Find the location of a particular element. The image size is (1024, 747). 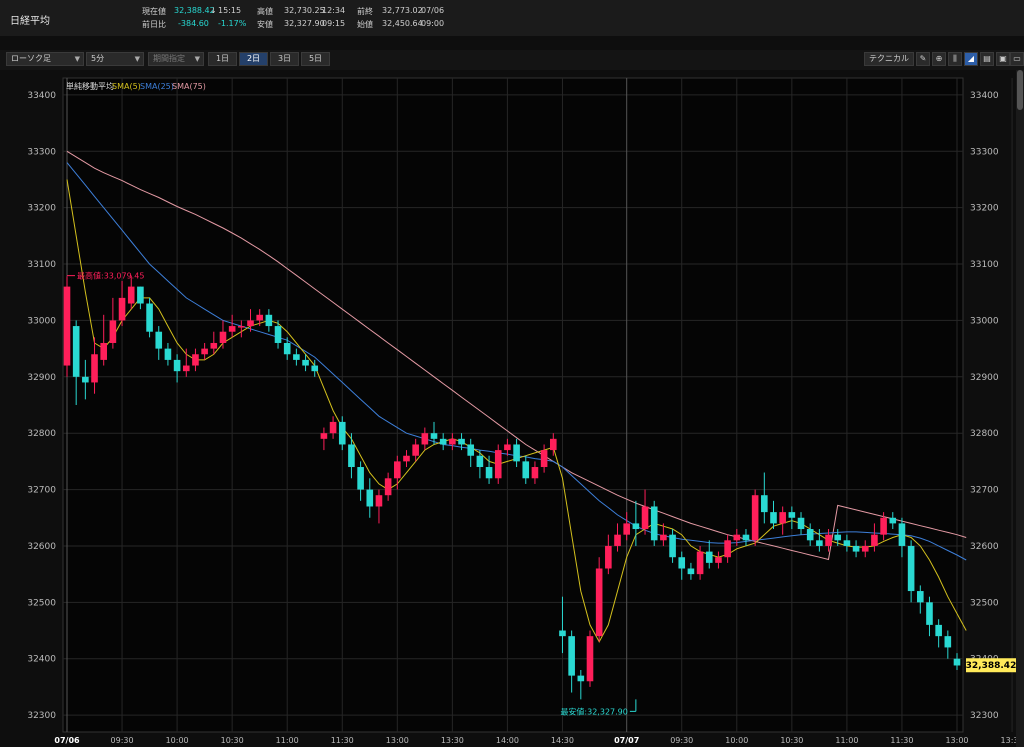

open-time: 09:00 is located at coordinates (433, 23).